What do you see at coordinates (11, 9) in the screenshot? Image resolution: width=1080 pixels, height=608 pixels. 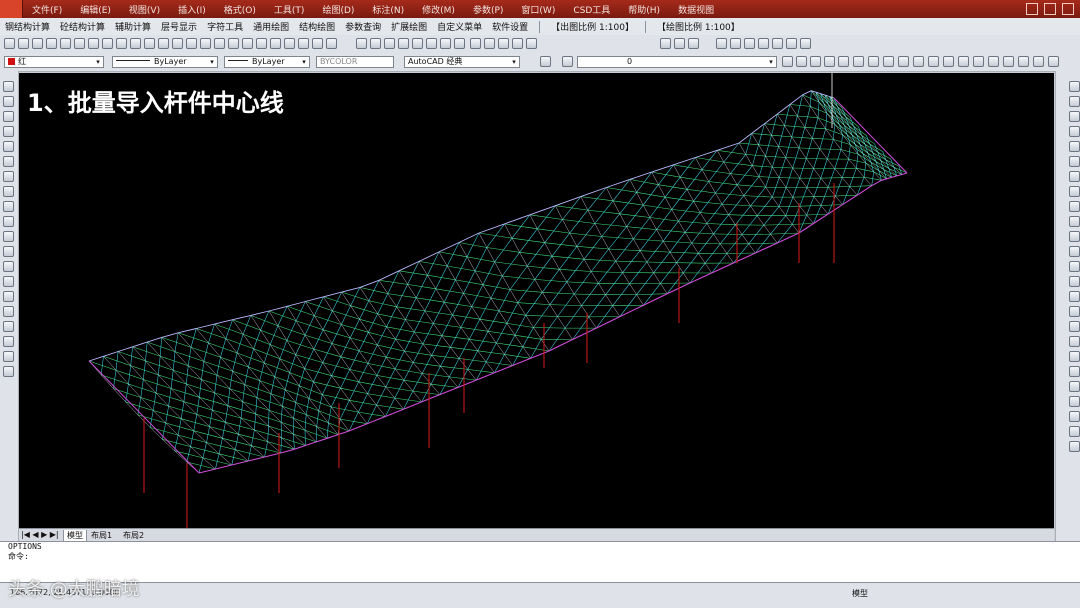 I see `app-logo` at bounding box center [11, 9].